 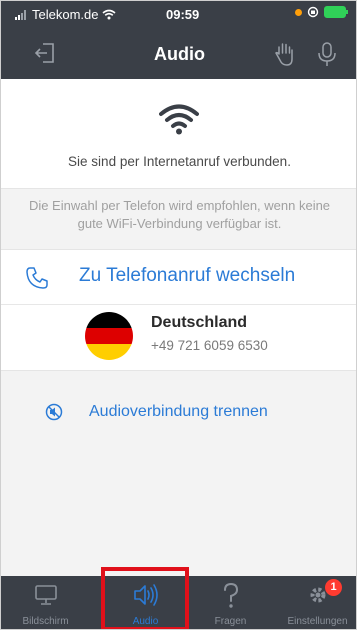 I want to click on page-title: Audio, so click(x=179, y=54).